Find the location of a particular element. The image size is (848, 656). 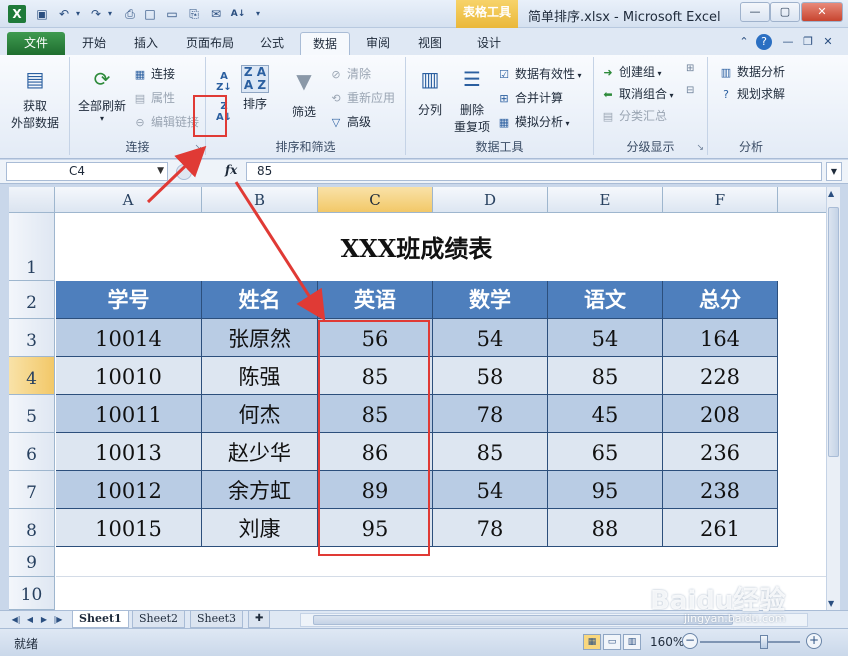

text-to-columns-button: ▥ 分列 is located at coordinates (430, 90).